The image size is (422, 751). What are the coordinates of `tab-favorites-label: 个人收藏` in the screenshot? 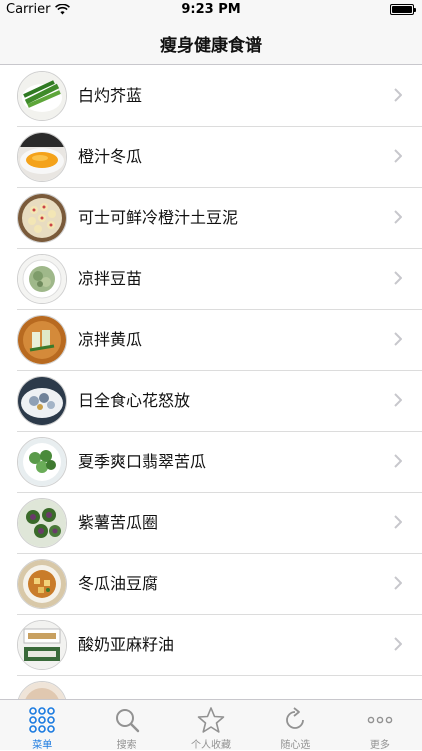 It's located at (211, 745).